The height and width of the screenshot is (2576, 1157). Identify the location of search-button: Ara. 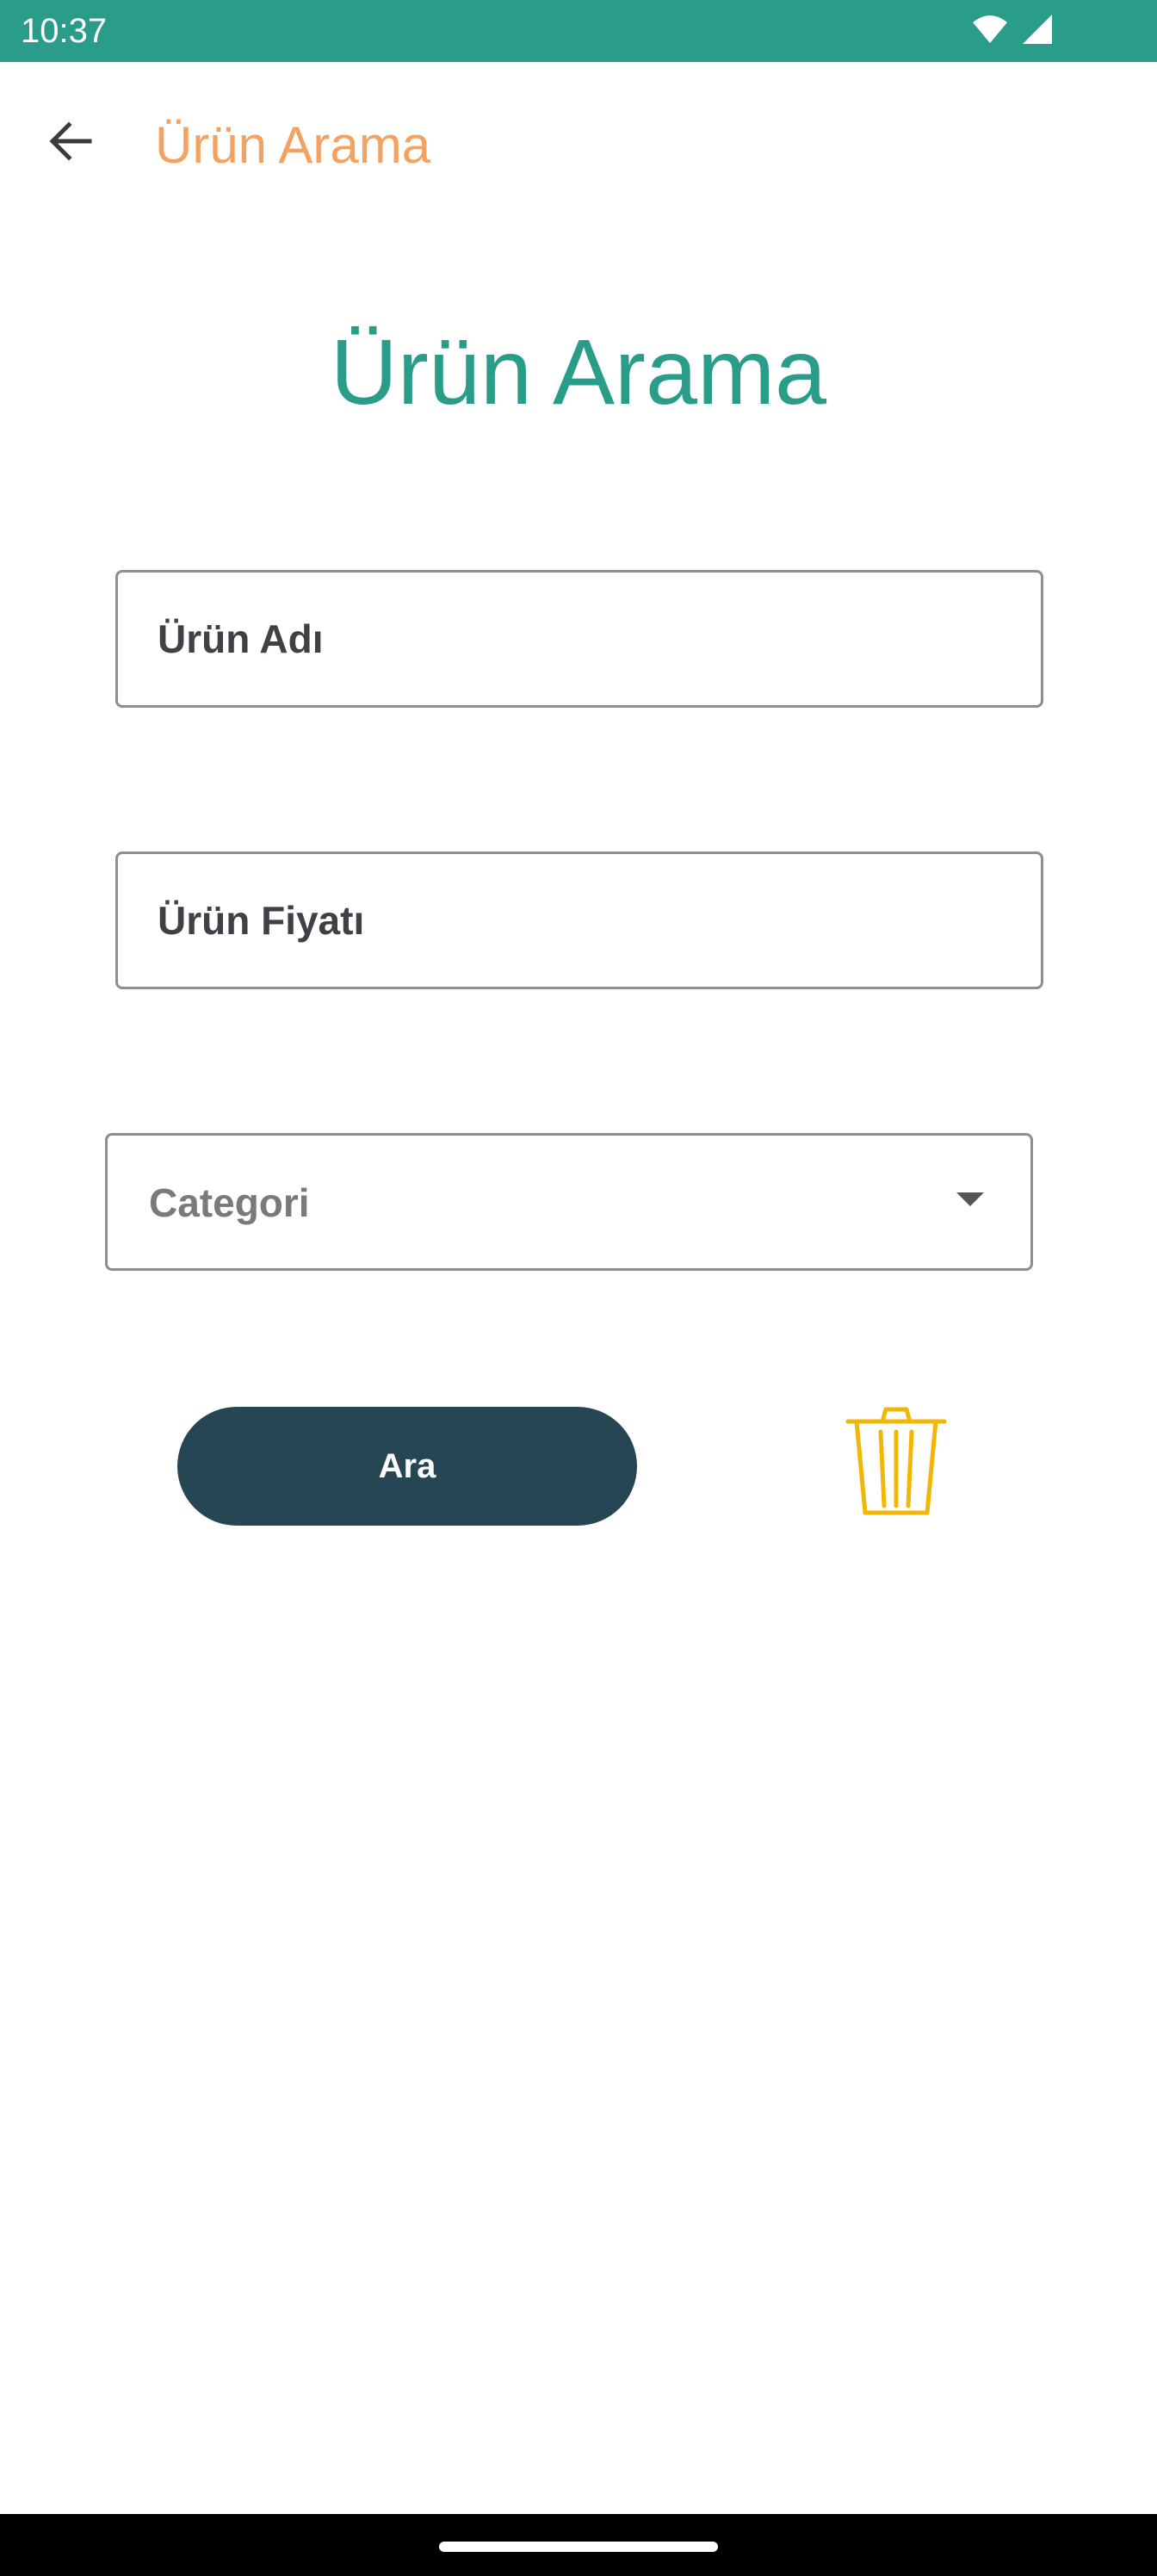
(407, 1466).